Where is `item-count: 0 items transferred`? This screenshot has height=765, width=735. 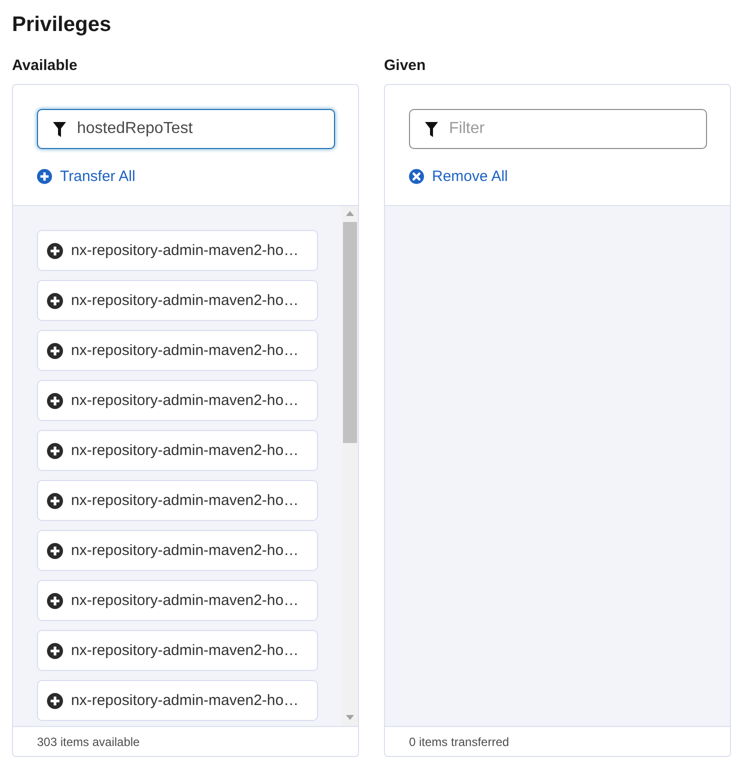 item-count: 0 items transferred is located at coordinates (459, 741).